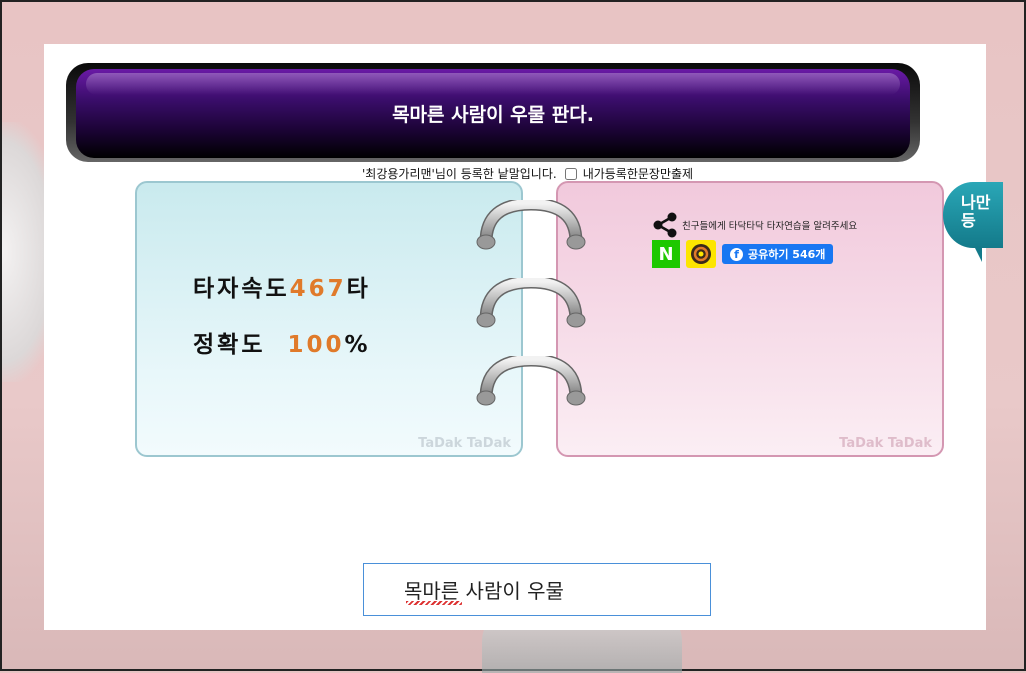 This screenshot has width=1026, height=673. I want to click on typing-input, so click(537, 589).